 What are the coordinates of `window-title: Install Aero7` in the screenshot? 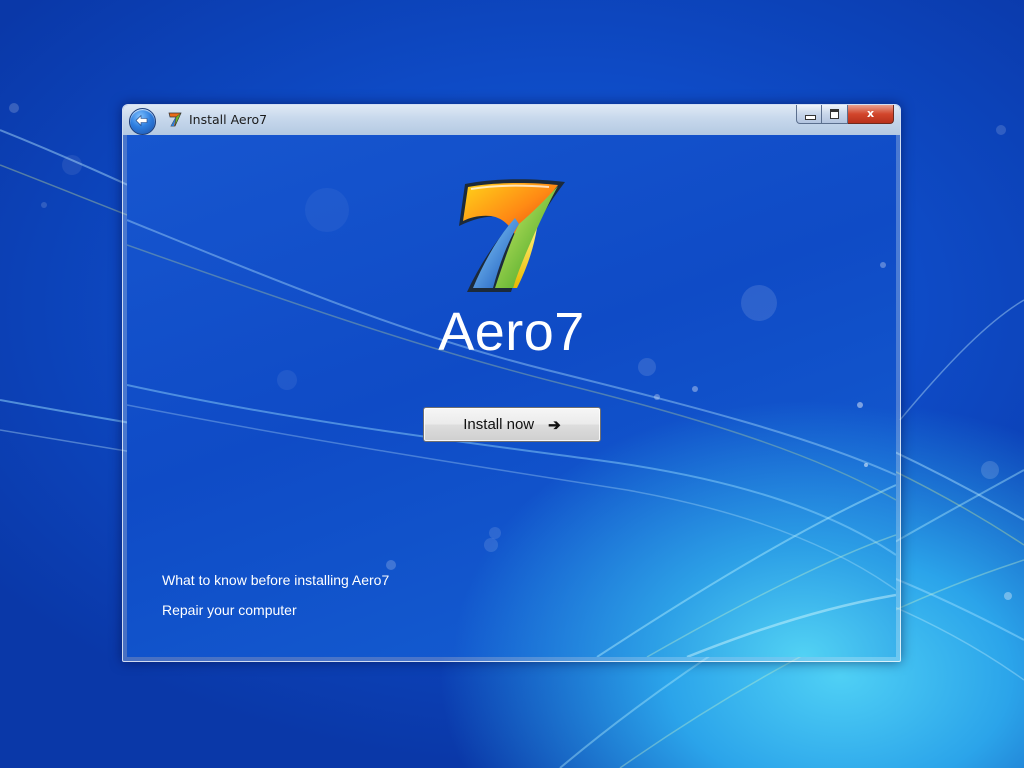 It's located at (228, 119).